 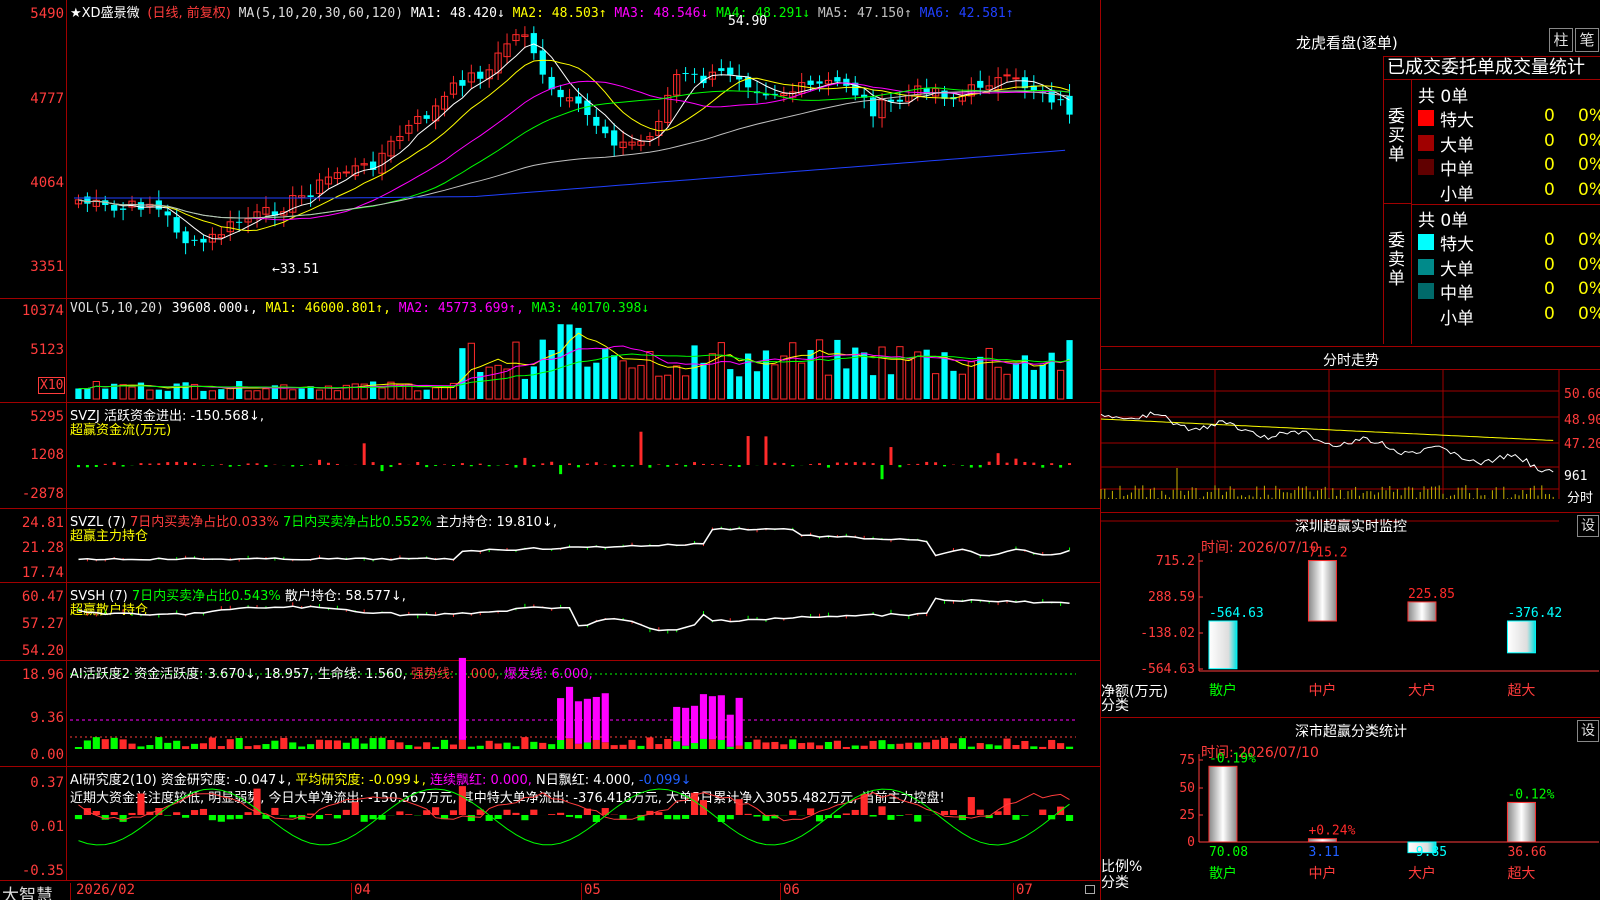 I want to click on order-color-swatch, so click(x=1426, y=315).